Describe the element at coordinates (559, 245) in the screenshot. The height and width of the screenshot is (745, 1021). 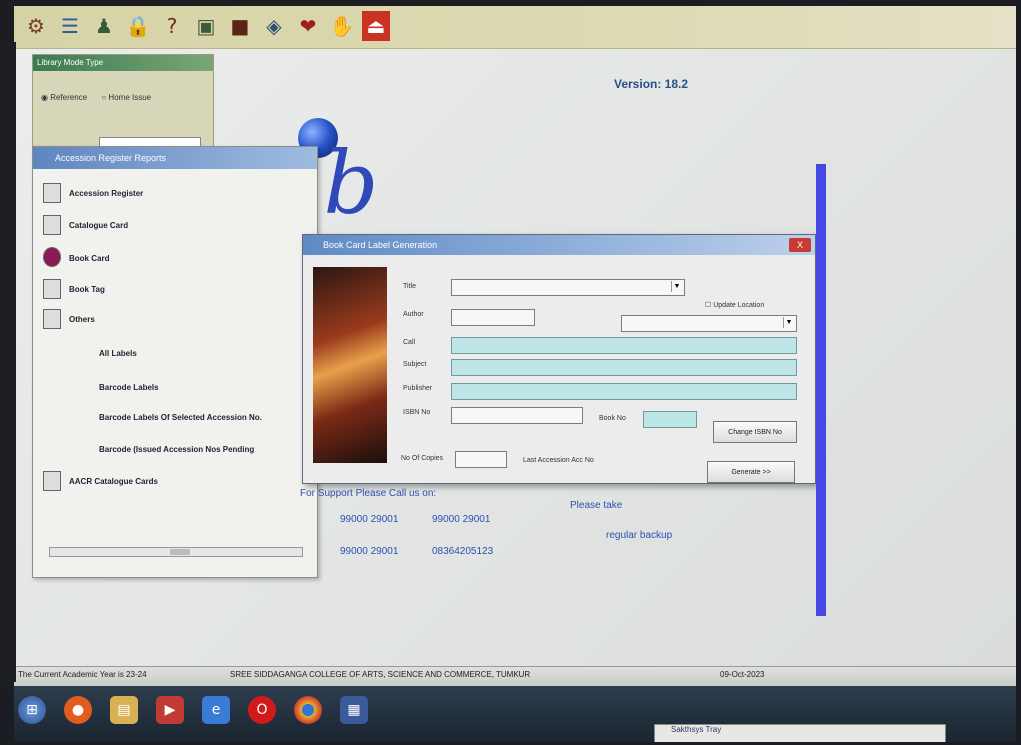
I see `search-window-title: Book Card Label Generation X` at that location.